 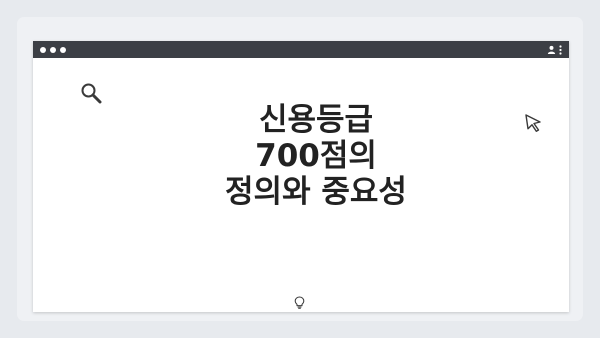 I want to click on title-line: 신용등급, so click(x=316, y=120).